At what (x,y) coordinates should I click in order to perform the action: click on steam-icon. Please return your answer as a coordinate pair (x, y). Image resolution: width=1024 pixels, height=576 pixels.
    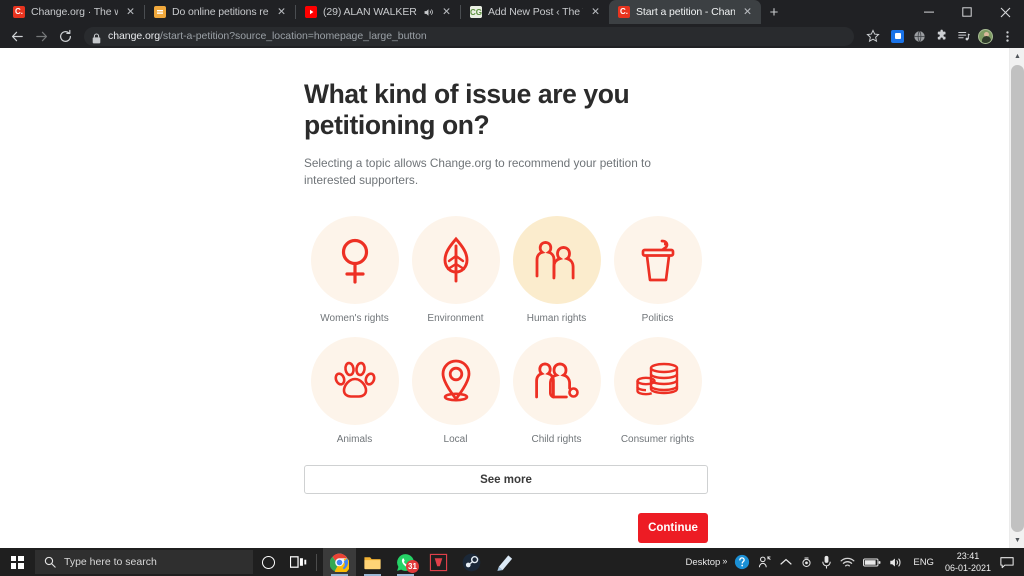
    Looking at the image, I should click on (471, 562).